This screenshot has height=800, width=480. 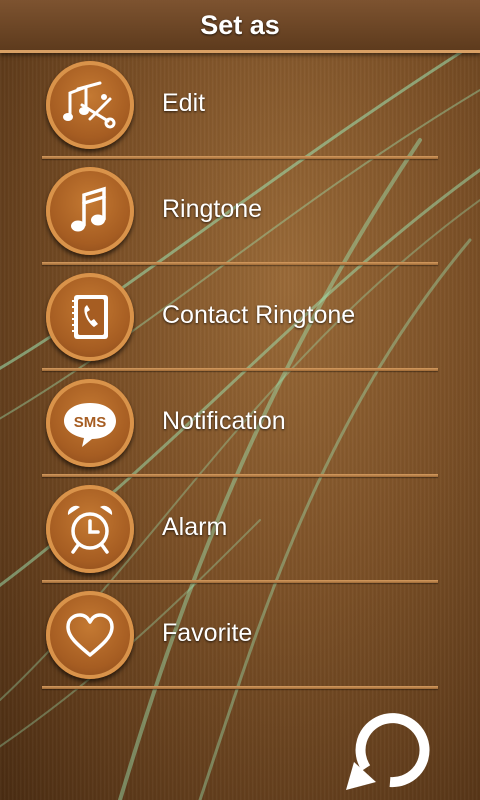 What do you see at coordinates (90, 105) in the screenshot?
I see `music-scissors-icon` at bounding box center [90, 105].